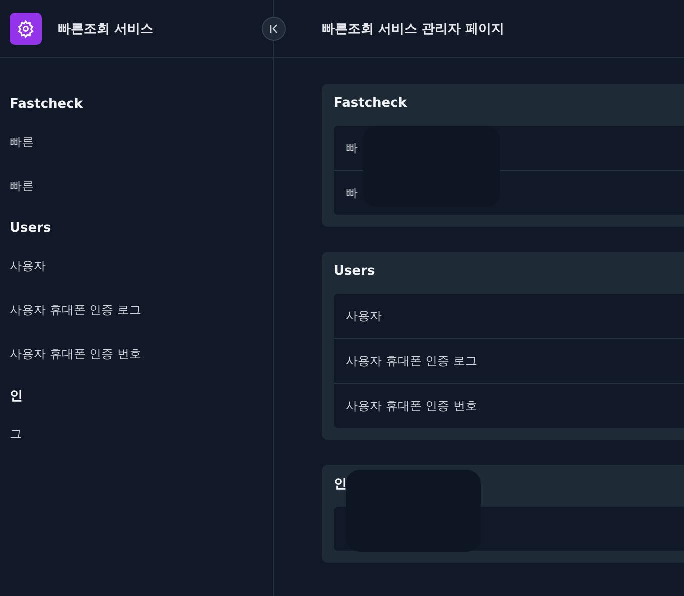  What do you see at coordinates (47, 105) in the screenshot?
I see `sidebar-group-heading: Fastcheck` at bounding box center [47, 105].